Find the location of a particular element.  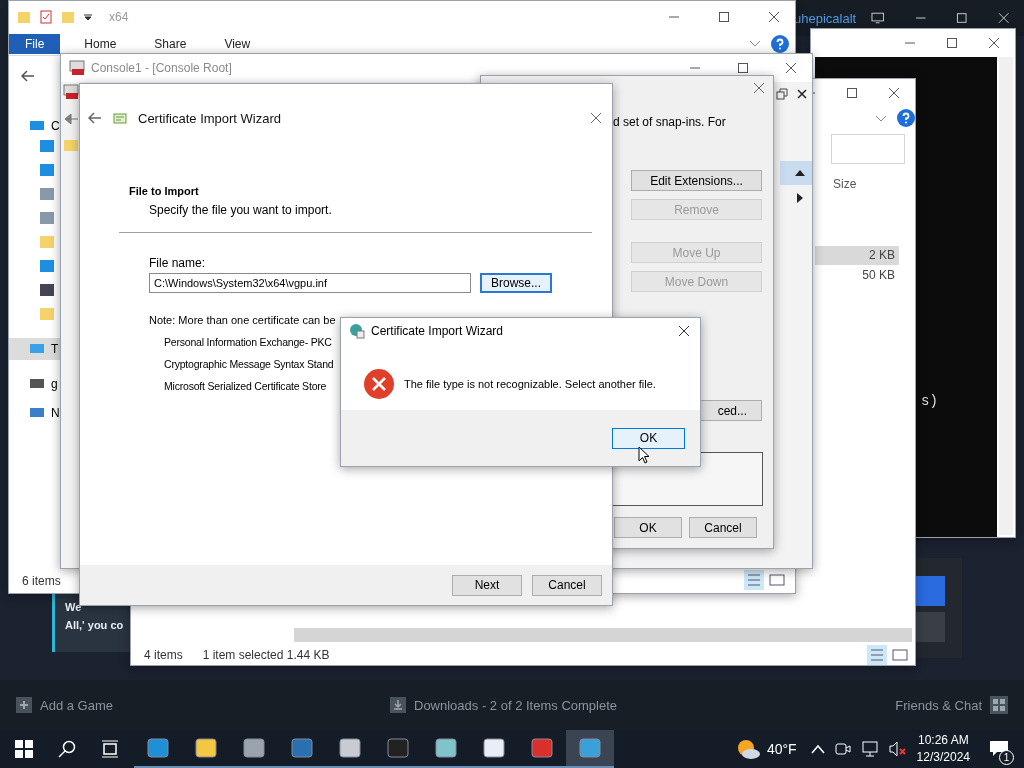

window-title: x64 is located at coordinates (119, 17).